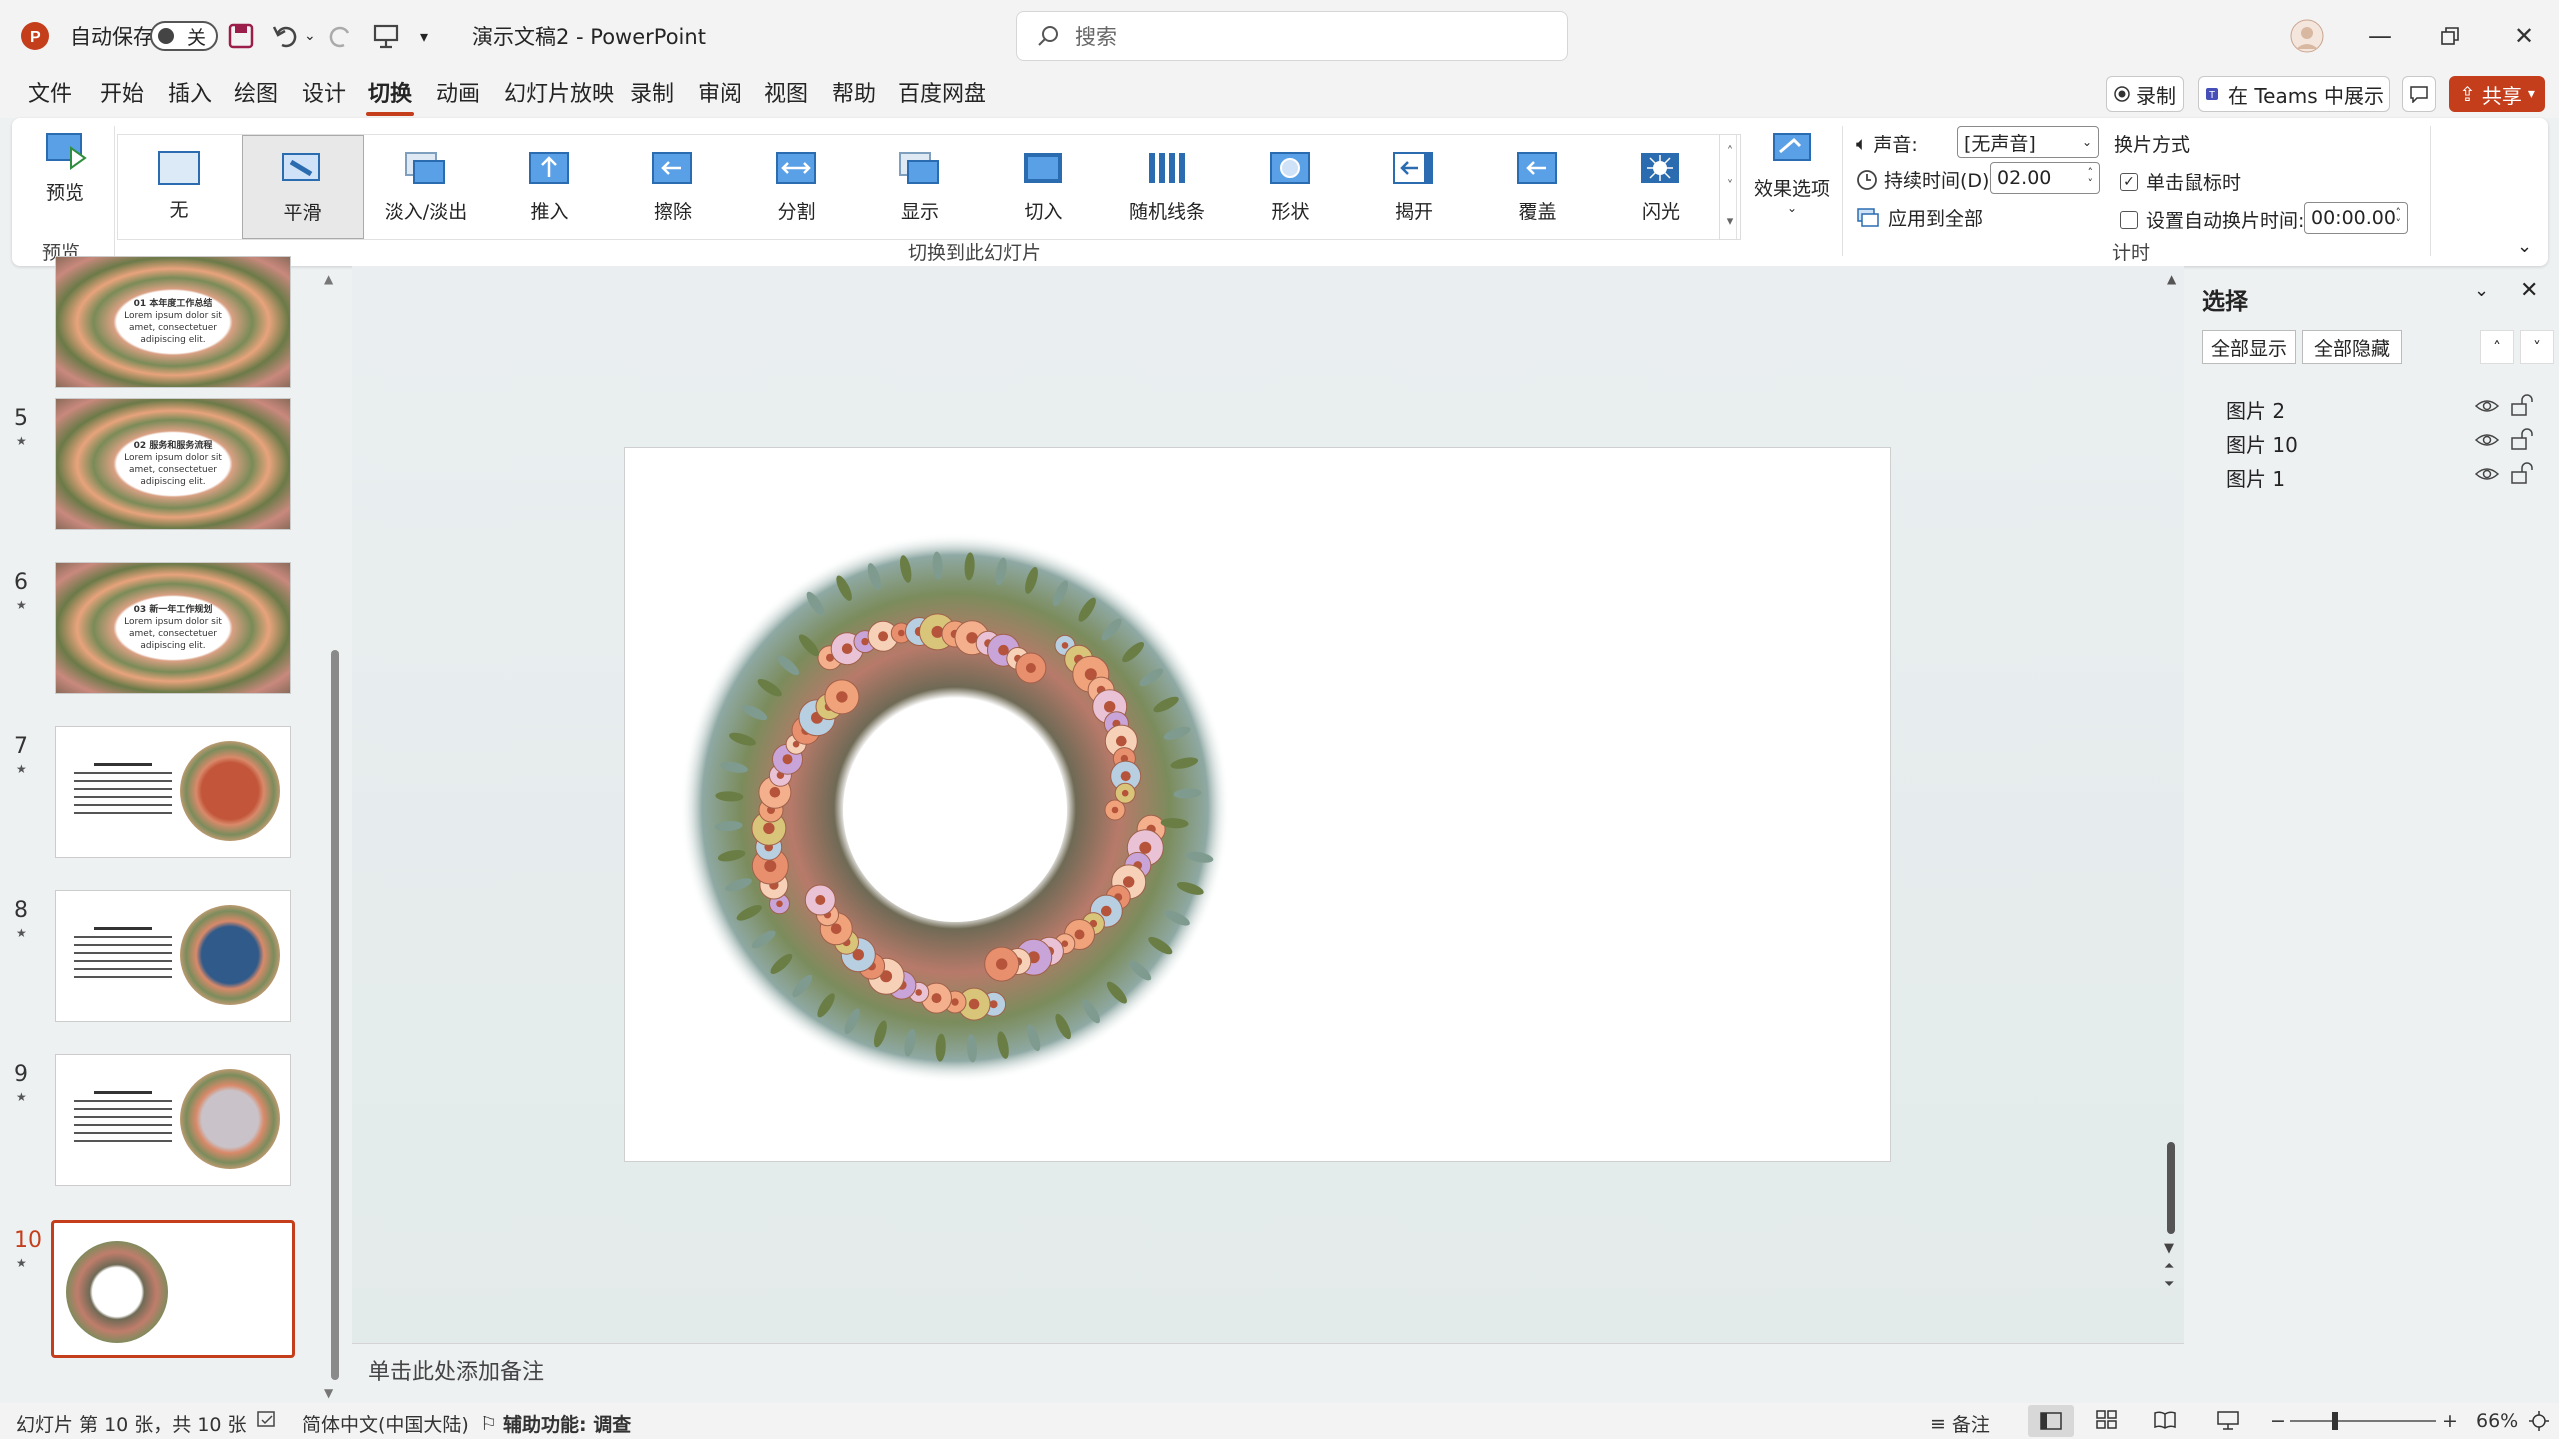 The width and height of the screenshot is (2559, 1439). I want to click on tab-0: 文件, so click(50, 95).